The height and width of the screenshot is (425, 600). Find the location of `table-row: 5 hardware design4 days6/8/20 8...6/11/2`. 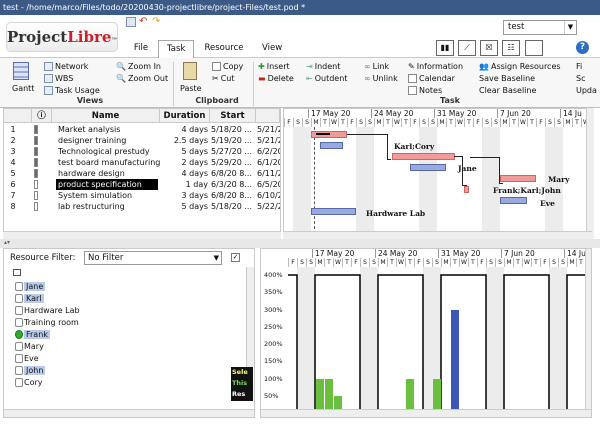

table-row: 5 hardware design4 days6/8/20 8...6/11/2 is located at coordinates (142, 173).